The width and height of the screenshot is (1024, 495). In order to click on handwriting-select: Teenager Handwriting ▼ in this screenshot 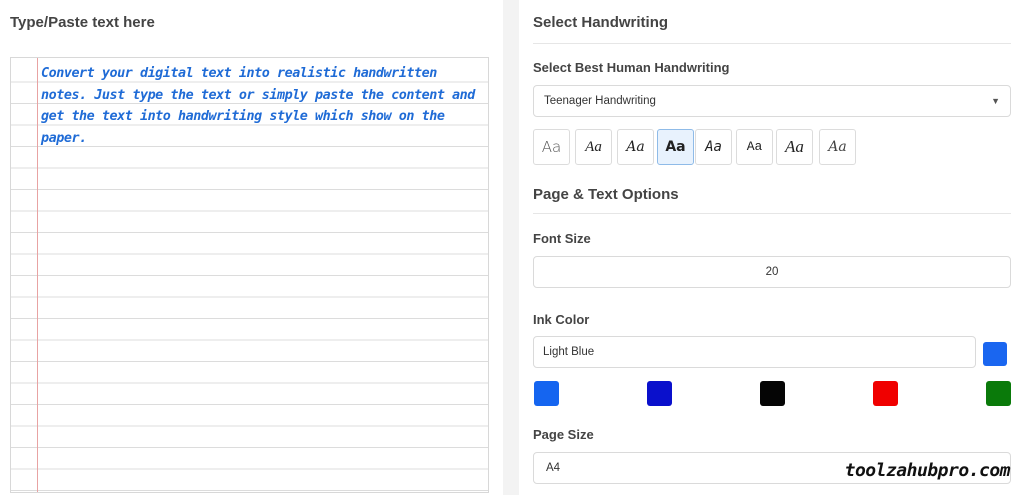, I will do `click(772, 101)`.